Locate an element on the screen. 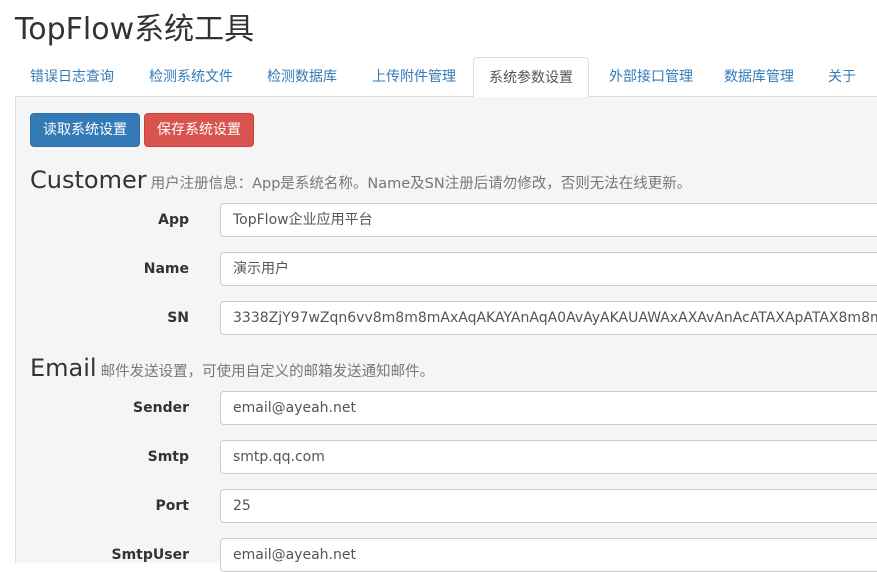  read-settings-button: 读取系统设置 is located at coordinates (85, 130).